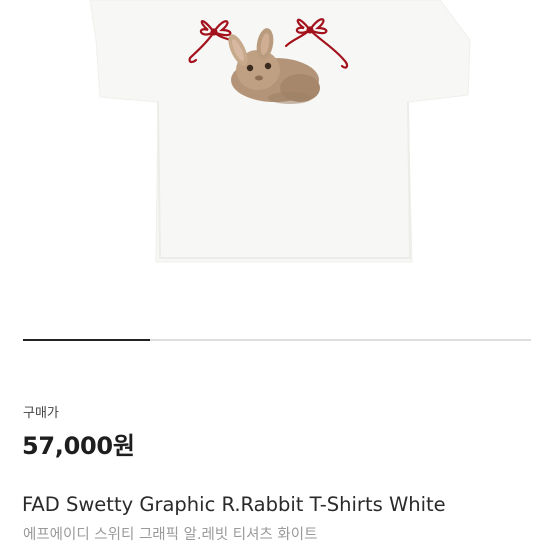 The image size is (554, 554). What do you see at coordinates (277, 340) in the screenshot?
I see `image-carousel-indicator` at bounding box center [277, 340].